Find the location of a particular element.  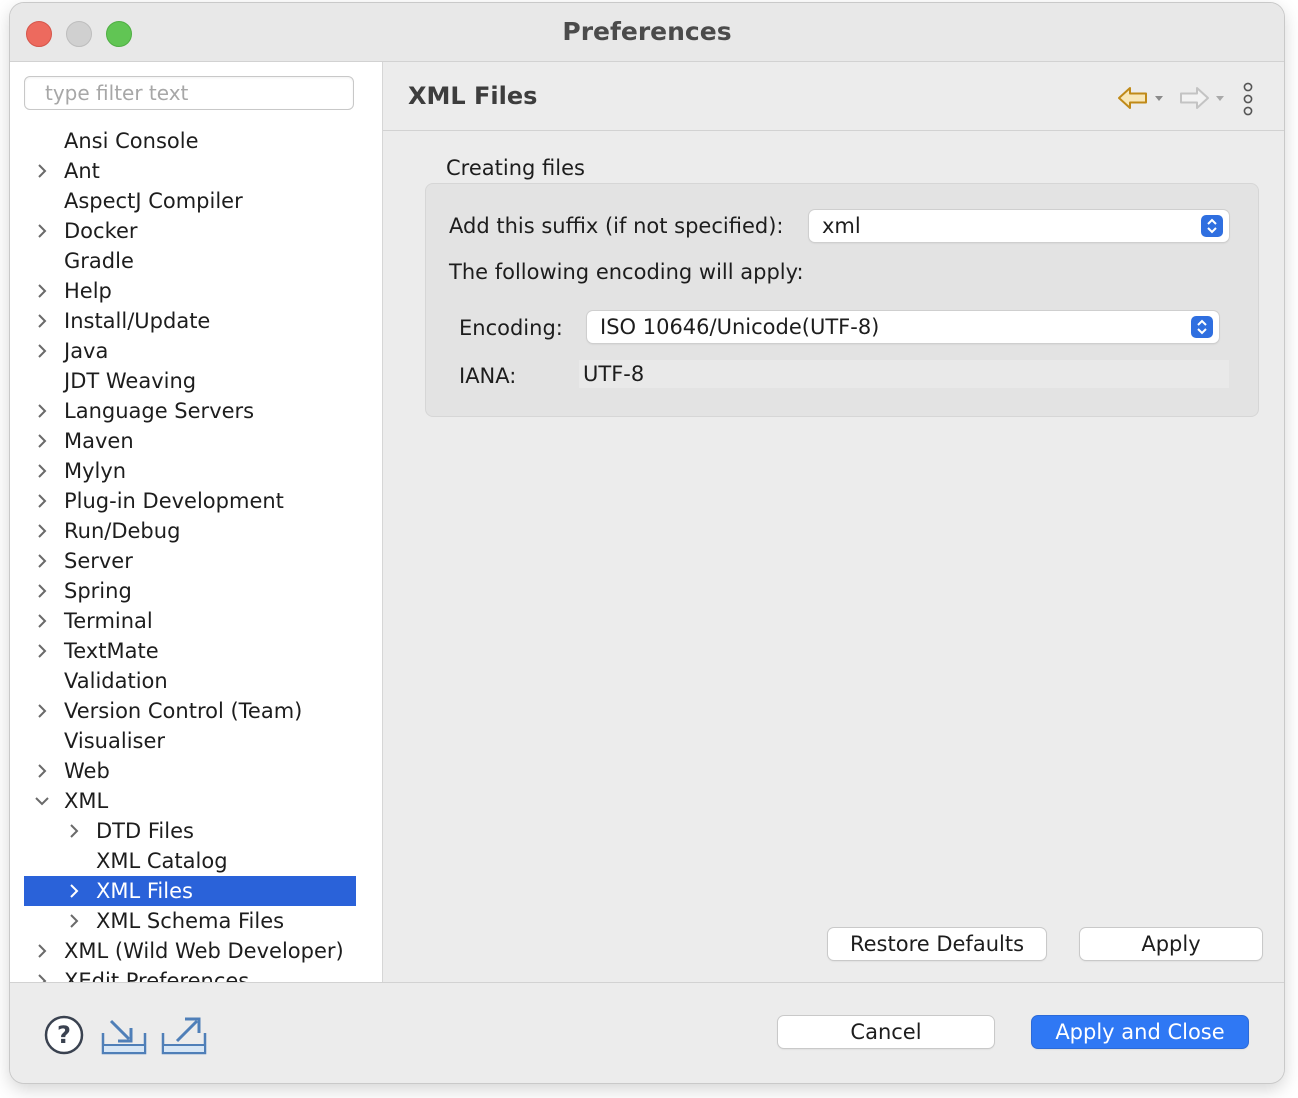

iana-label: IANA: is located at coordinates (488, 376).